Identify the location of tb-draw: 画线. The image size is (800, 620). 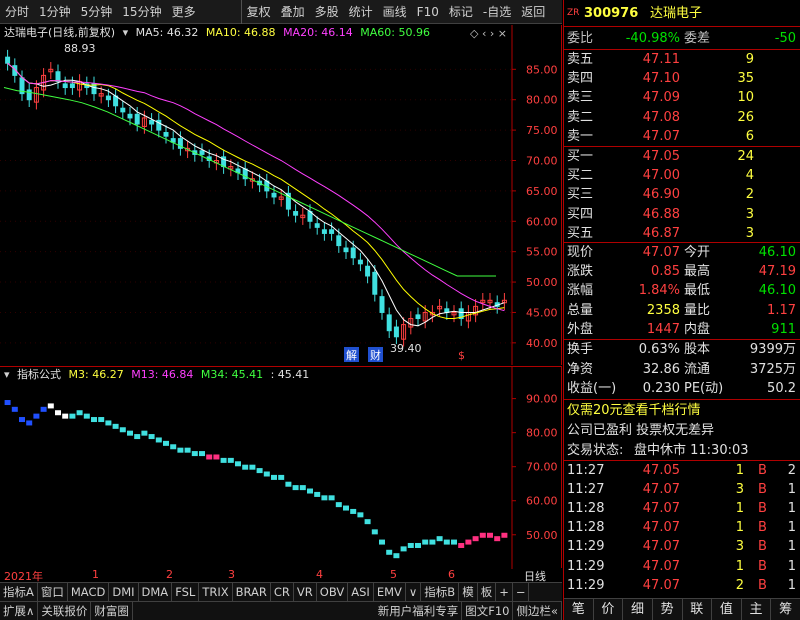
(395, 12).